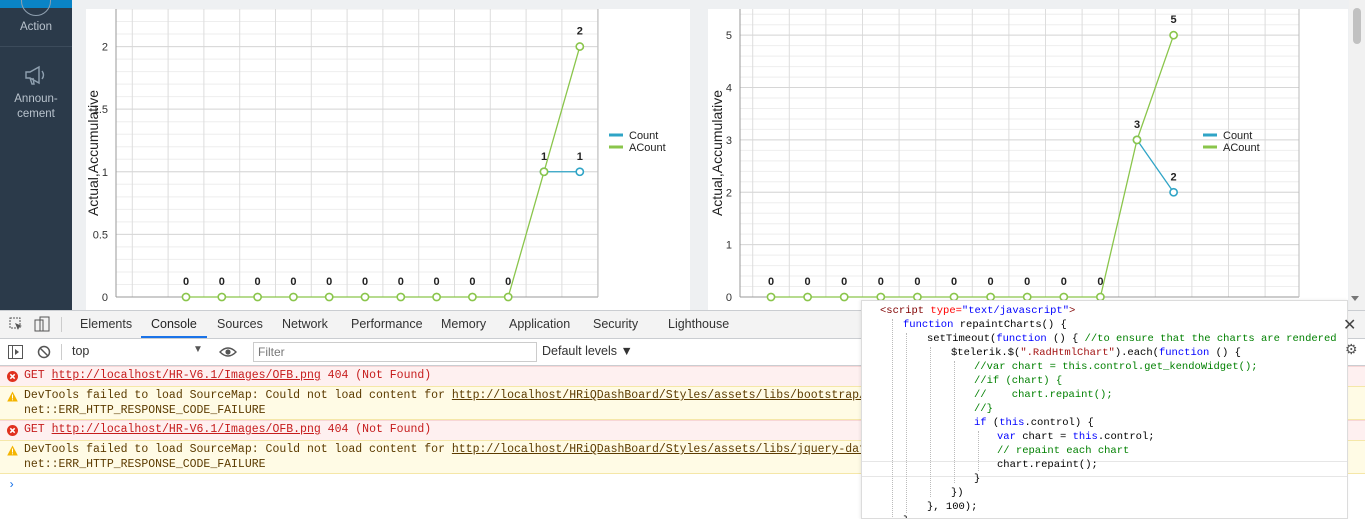 The image size is (1365, 519). Describe the element at coordinates (106, 324) in the screenshot. I see `tab-elements: Elements` at that location.